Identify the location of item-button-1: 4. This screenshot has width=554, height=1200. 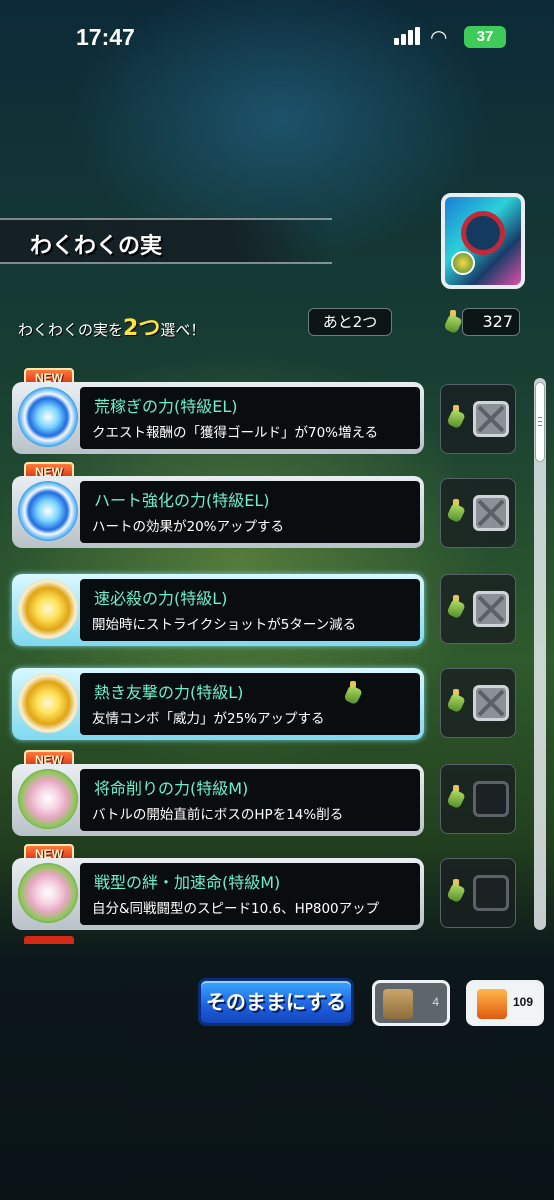
(411, 1003).